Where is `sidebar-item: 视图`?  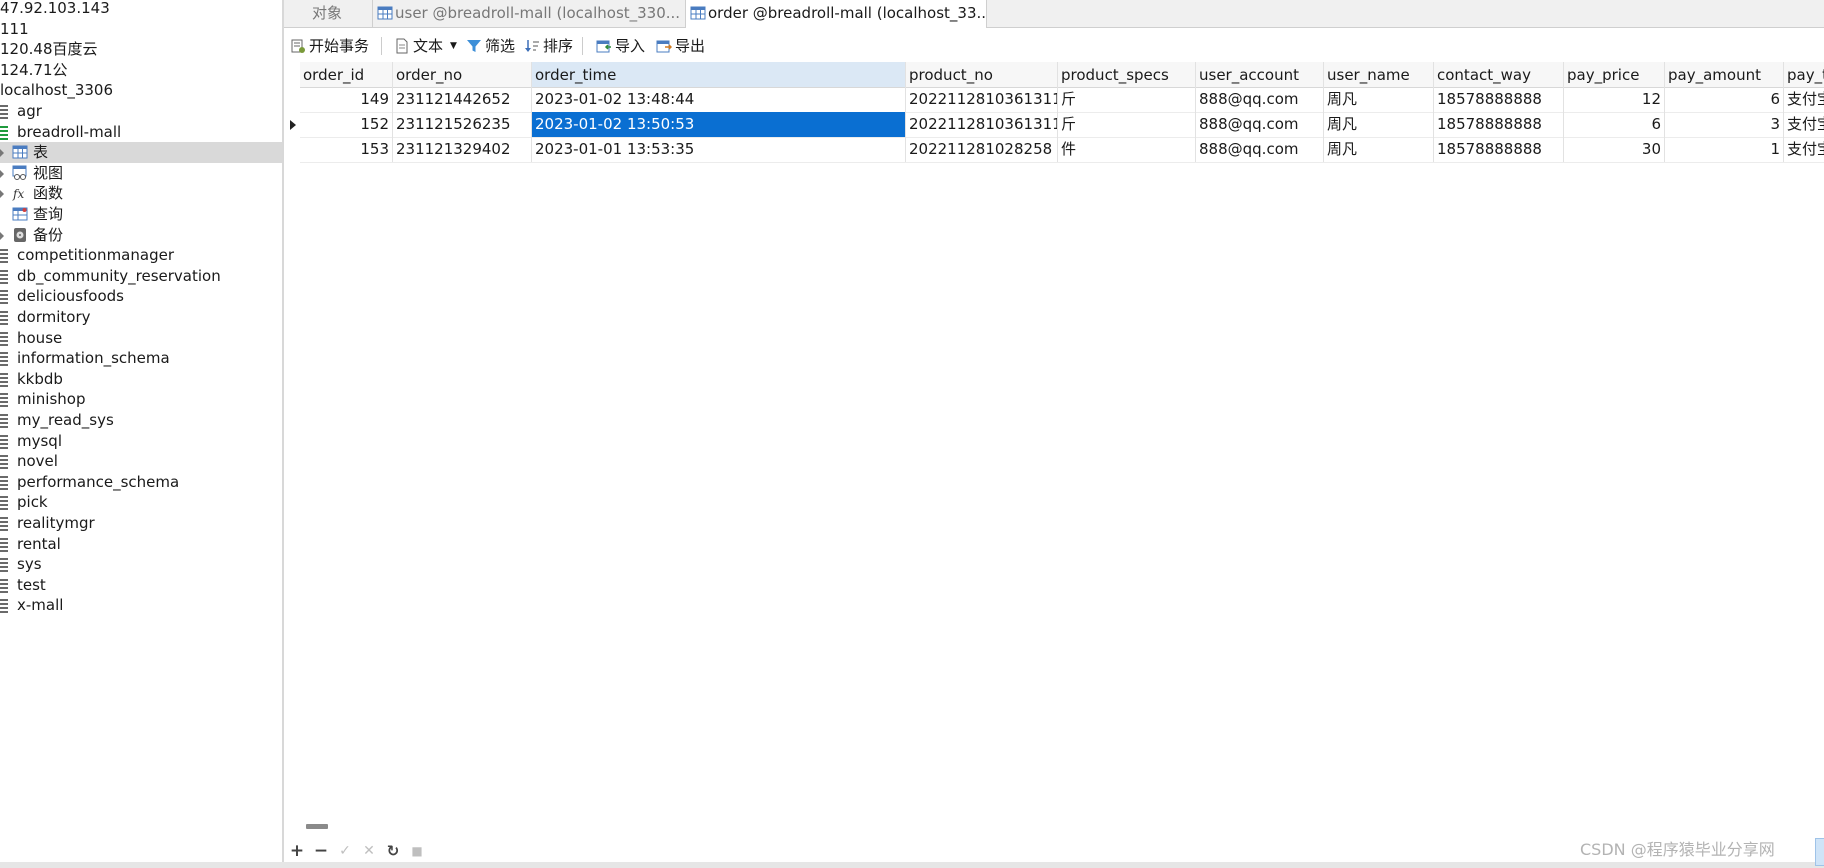 sidebar-item: 视图 is located at coordinates (141, 173).